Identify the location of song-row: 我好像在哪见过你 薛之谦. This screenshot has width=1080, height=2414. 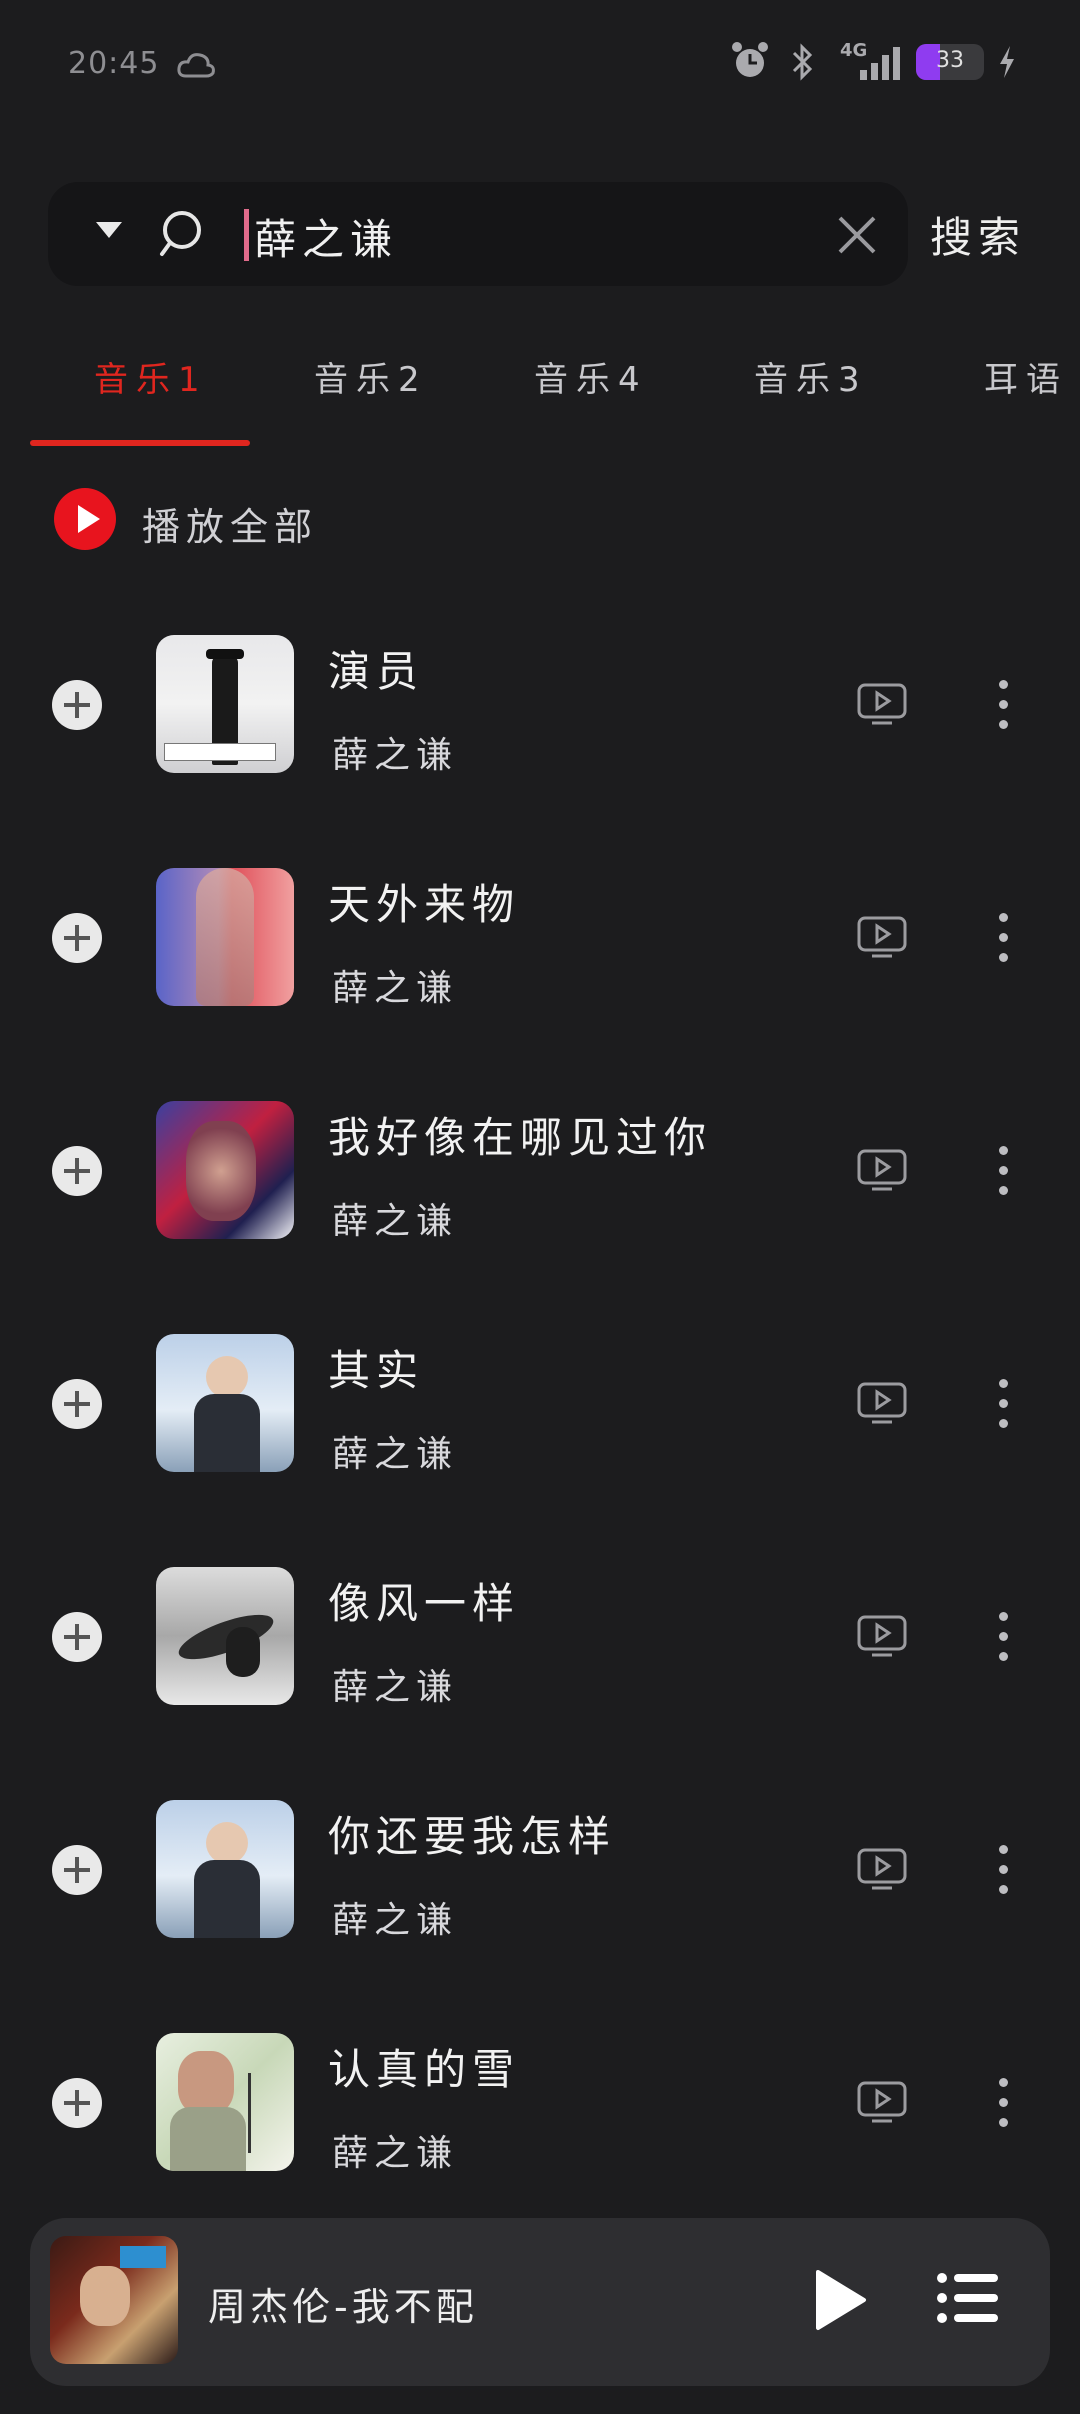
(540, 1182).